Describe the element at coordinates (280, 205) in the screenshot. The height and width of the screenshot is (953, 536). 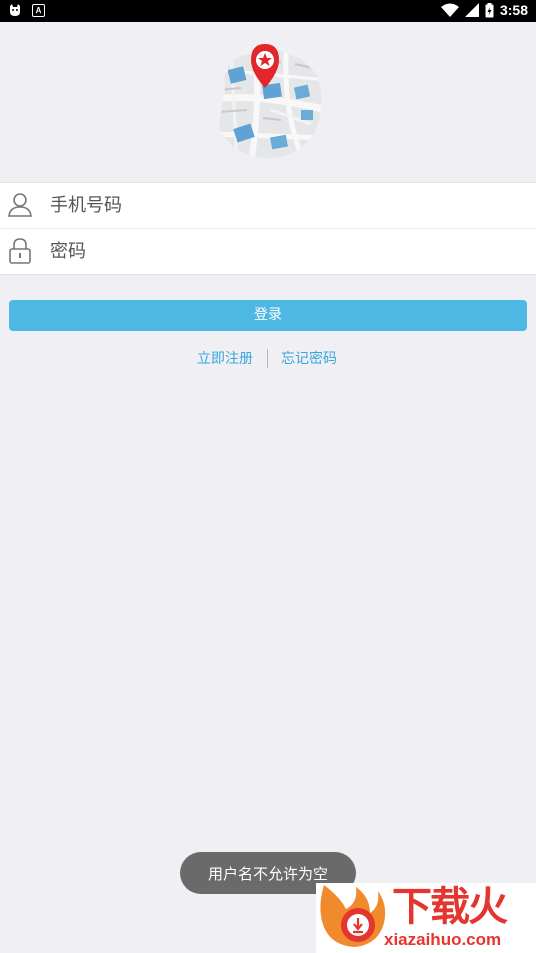
I see `phone-input` at that location.